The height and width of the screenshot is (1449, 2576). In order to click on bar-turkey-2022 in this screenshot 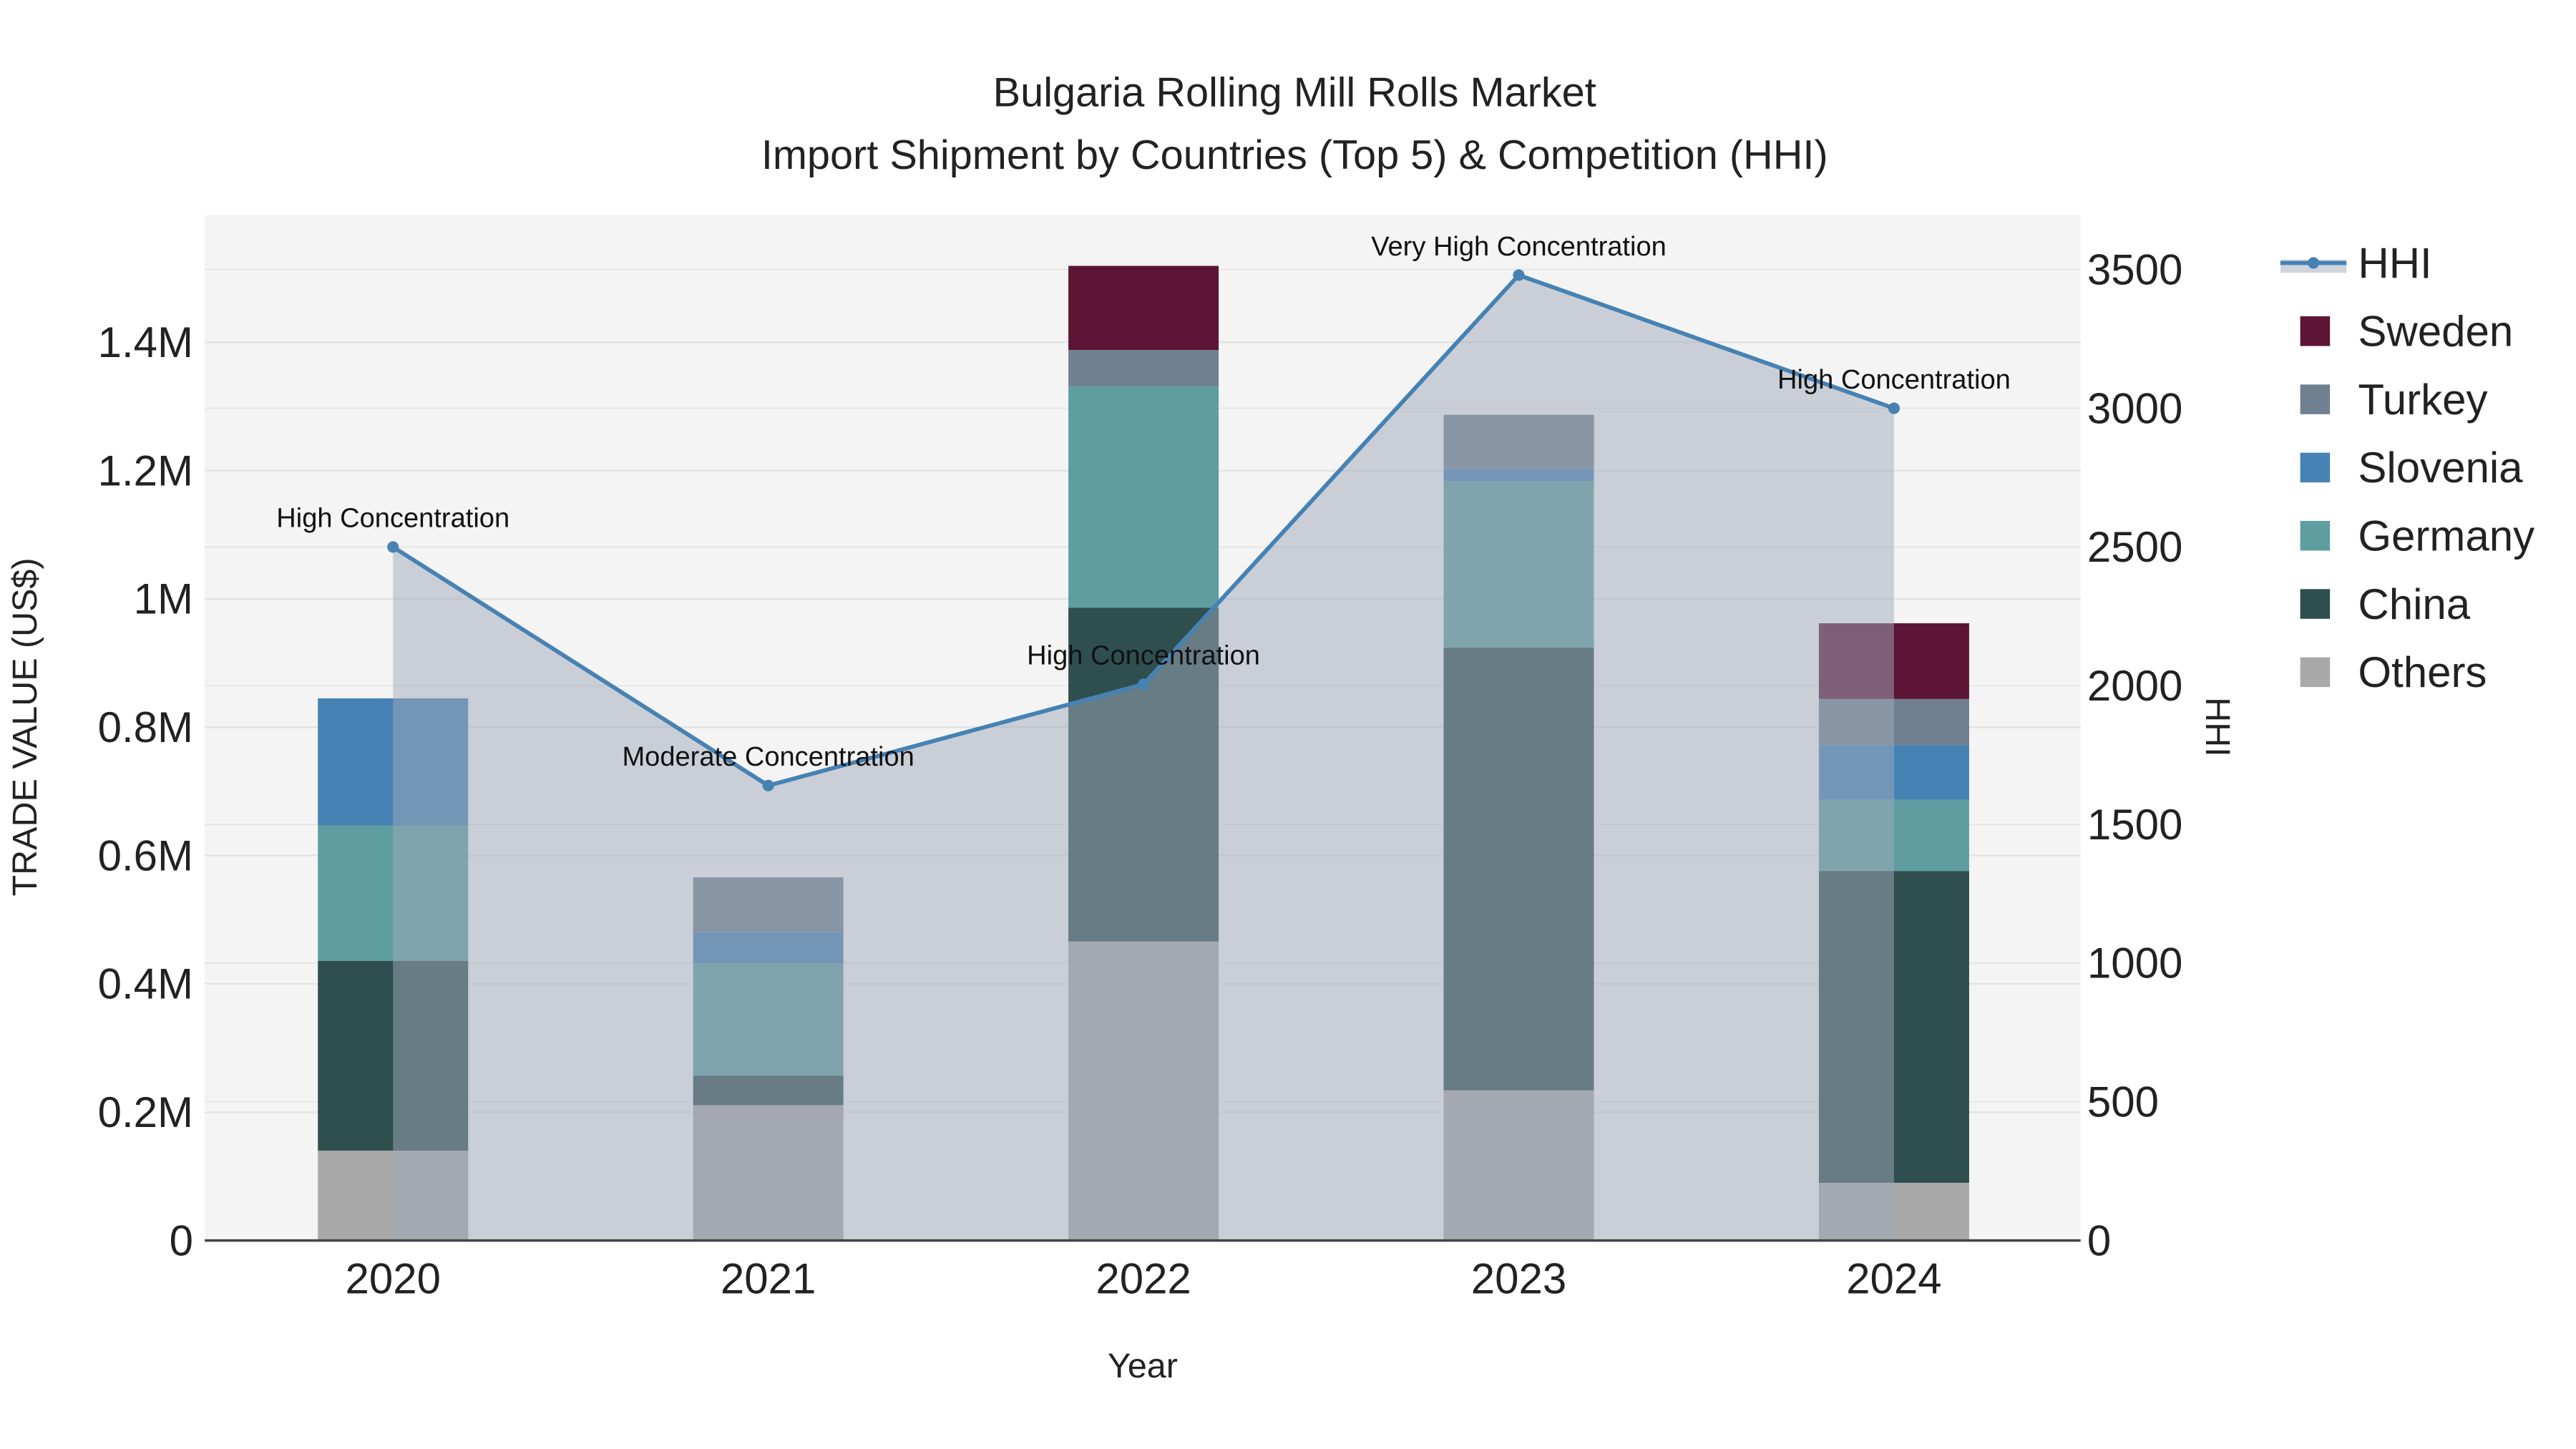, I will do `click(1143, 368)`.